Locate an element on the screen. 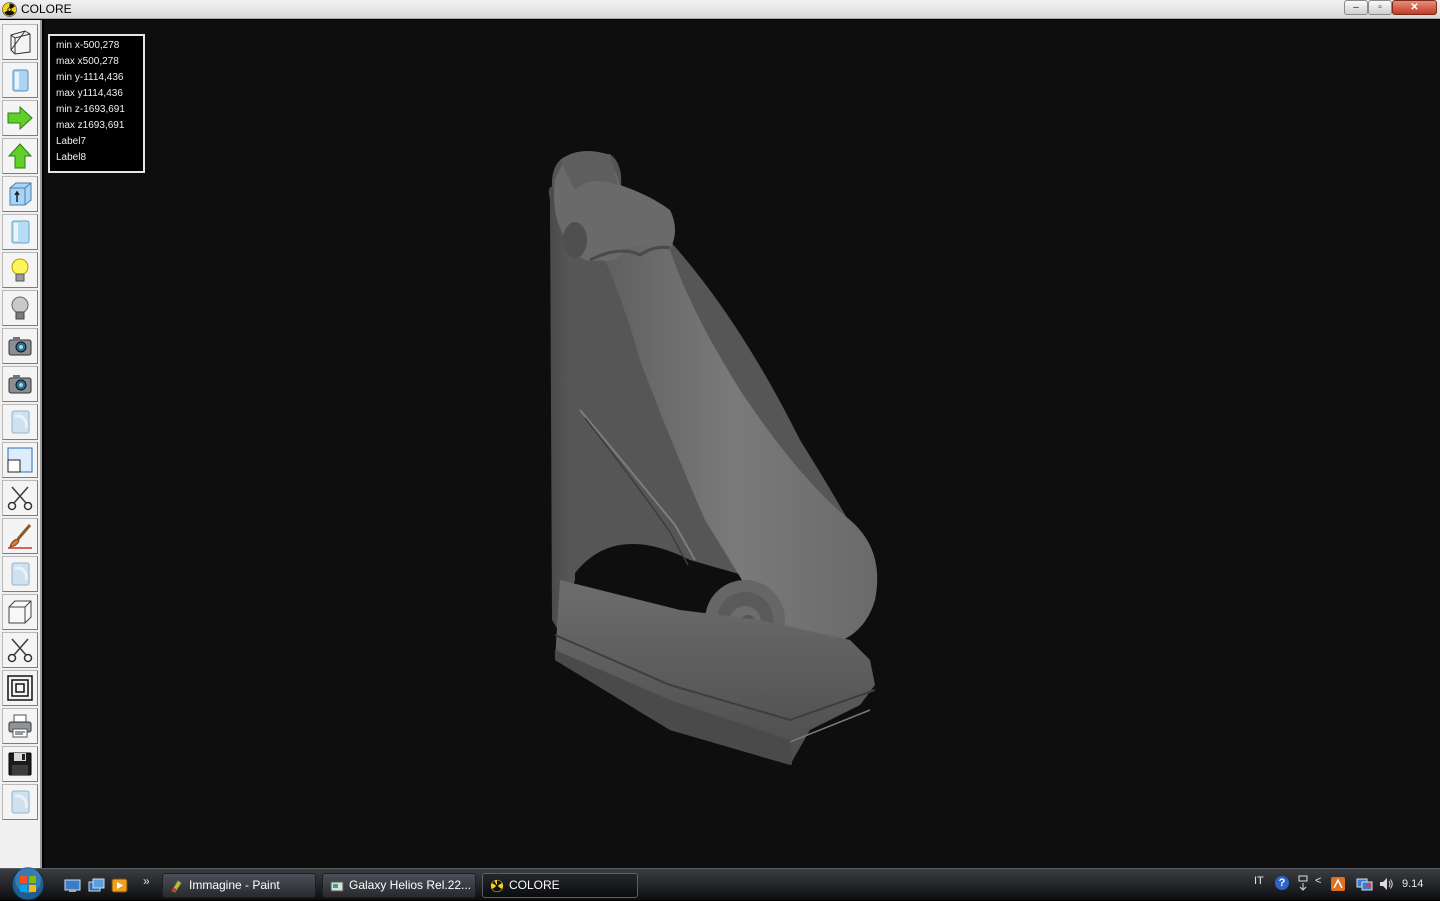  texture-2-button is located at coordinates (20, 574).